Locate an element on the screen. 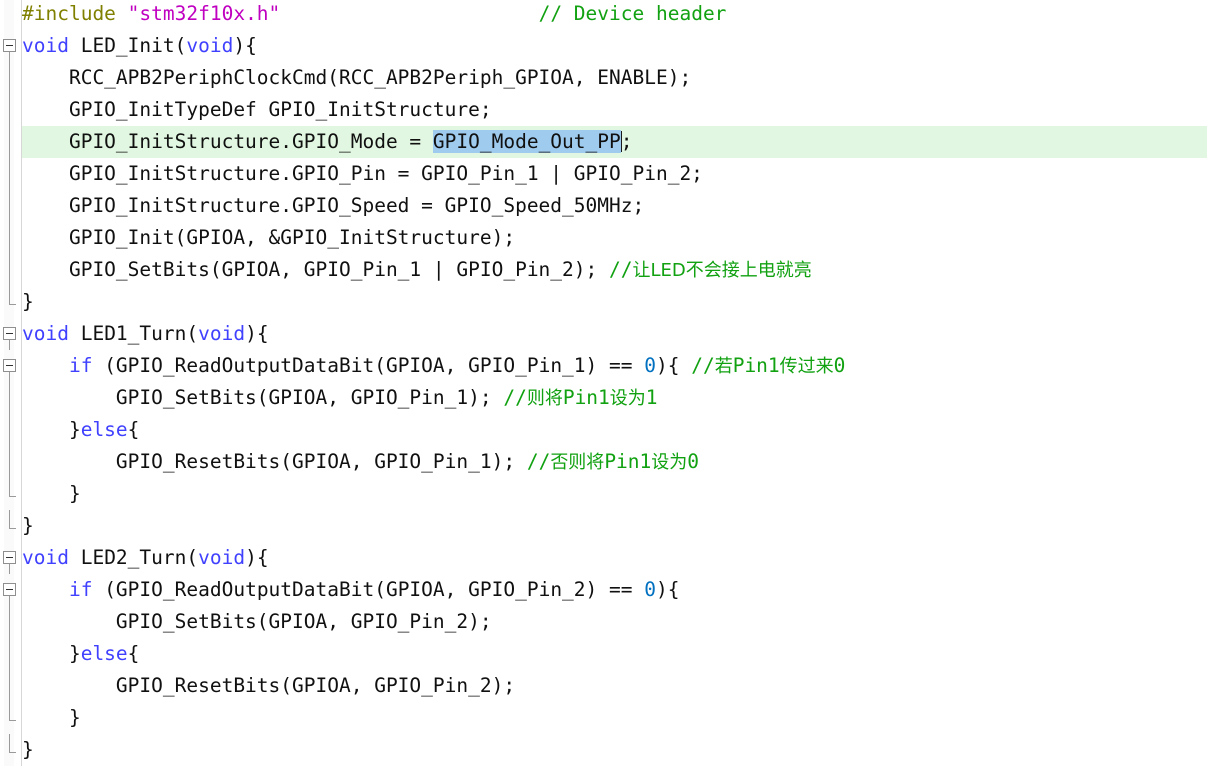  code-token: #include is located at coordinates (75, 13).